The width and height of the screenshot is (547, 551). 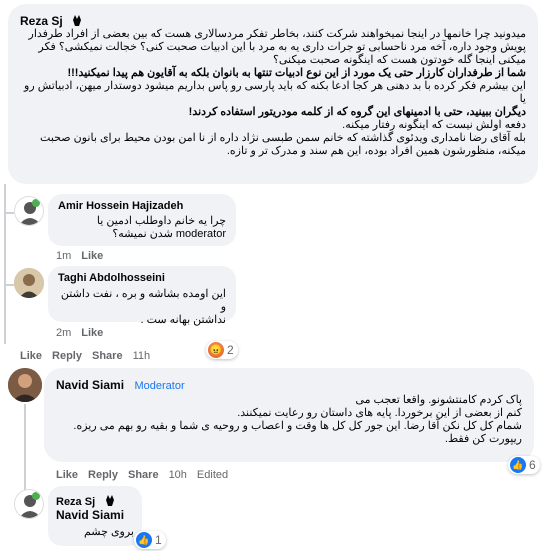 What do you see at coordinates (63, 333) in the screenshot?
I see `timestamp: 2m` at bounding box center [63, 333].